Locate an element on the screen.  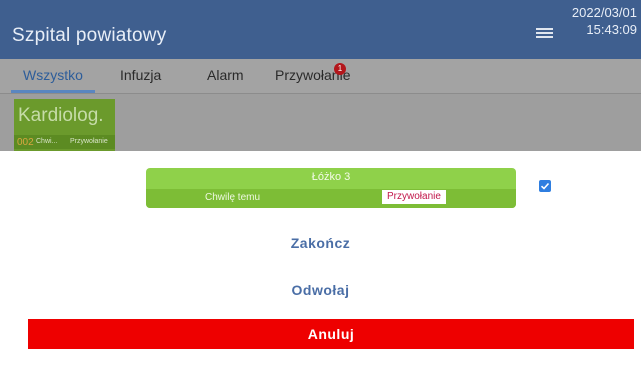
room-number: 002 is located at coordinates (25, 142).